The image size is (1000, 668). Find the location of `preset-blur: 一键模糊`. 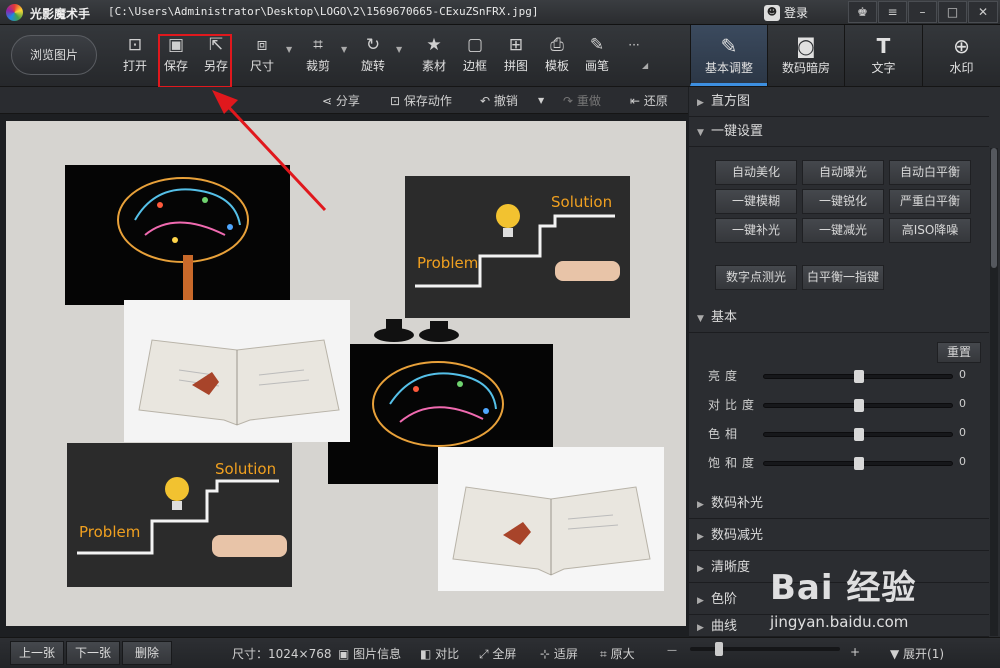

preset-blur: 一键模糊 is located at coordinates (756, 201).